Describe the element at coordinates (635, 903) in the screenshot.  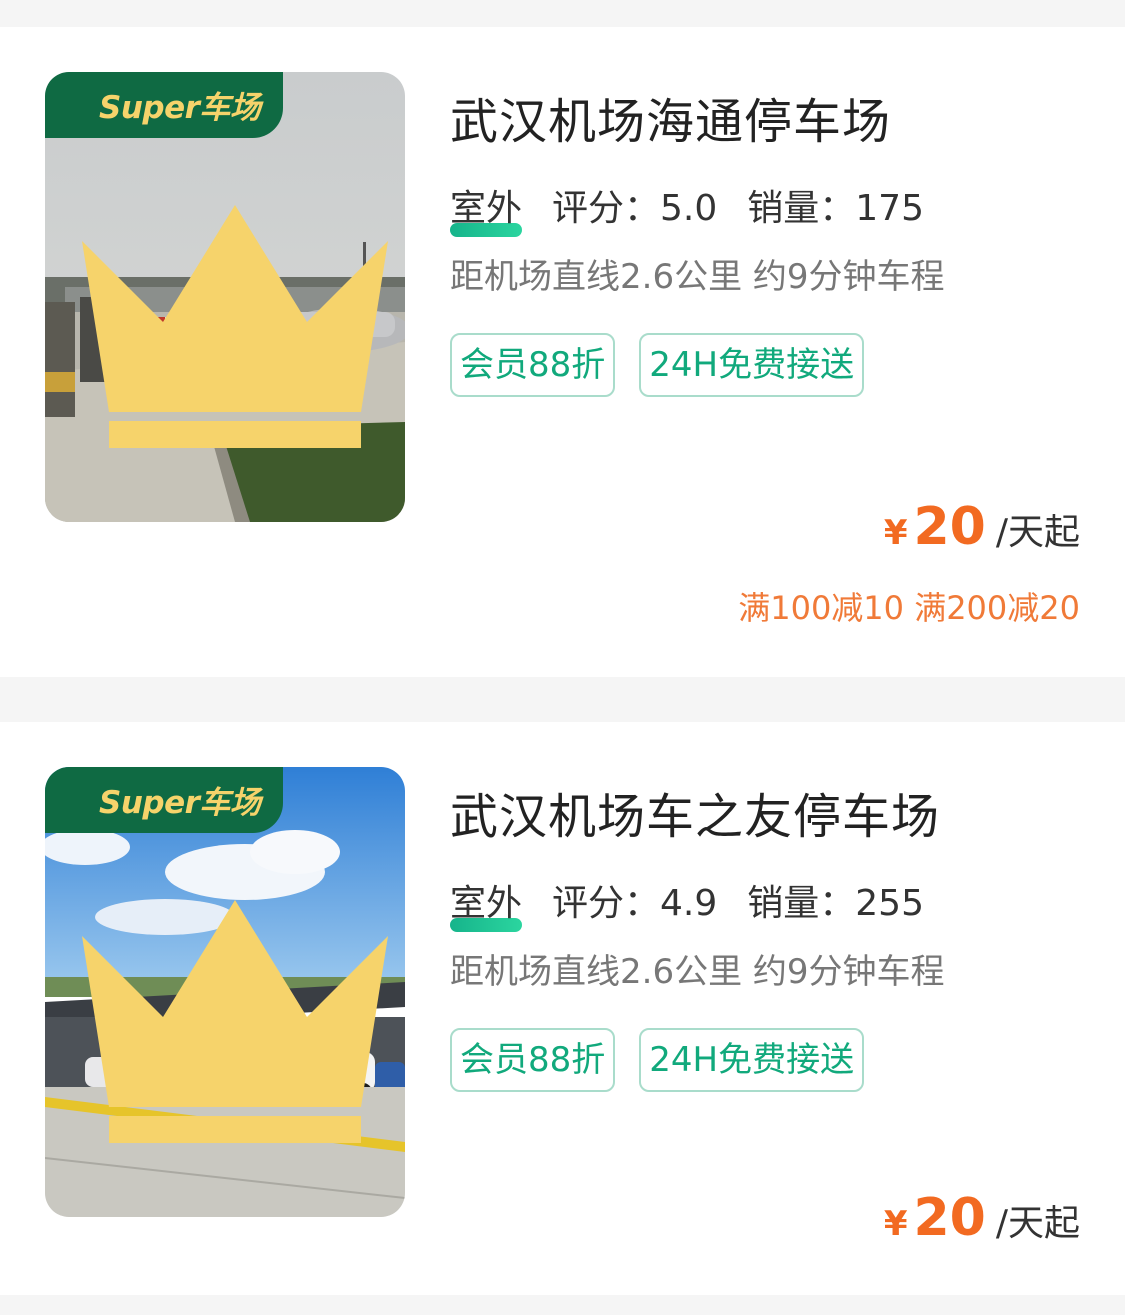
I see `lot-rating: 评分：4.9` at that location.